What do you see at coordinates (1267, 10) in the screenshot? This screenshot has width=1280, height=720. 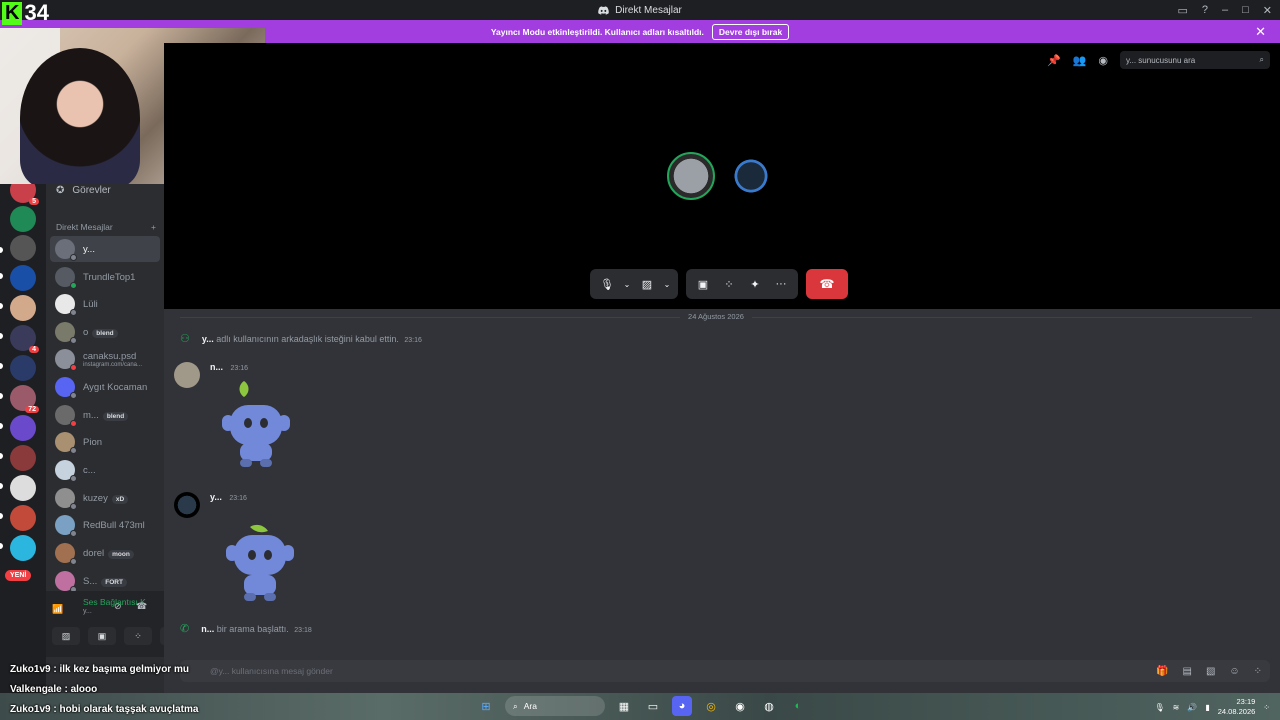 I see `close-window-button: ✕` at bounding box center [1267, 10].